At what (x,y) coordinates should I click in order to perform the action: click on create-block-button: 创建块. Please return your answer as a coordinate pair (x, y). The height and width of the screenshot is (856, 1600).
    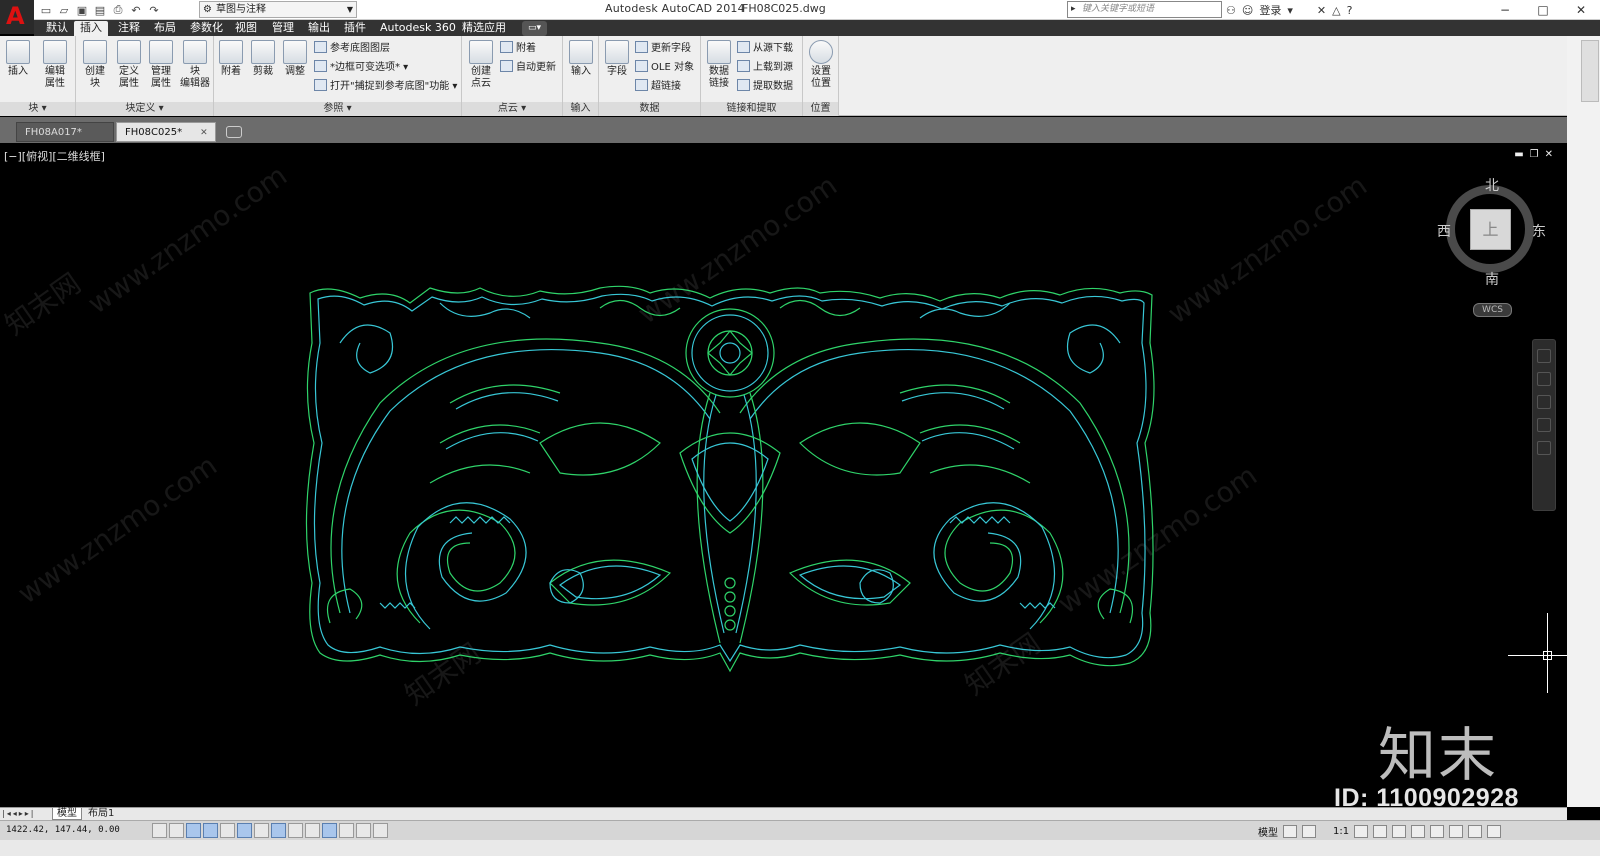
    Looking at the image, I should click on (95, 65).